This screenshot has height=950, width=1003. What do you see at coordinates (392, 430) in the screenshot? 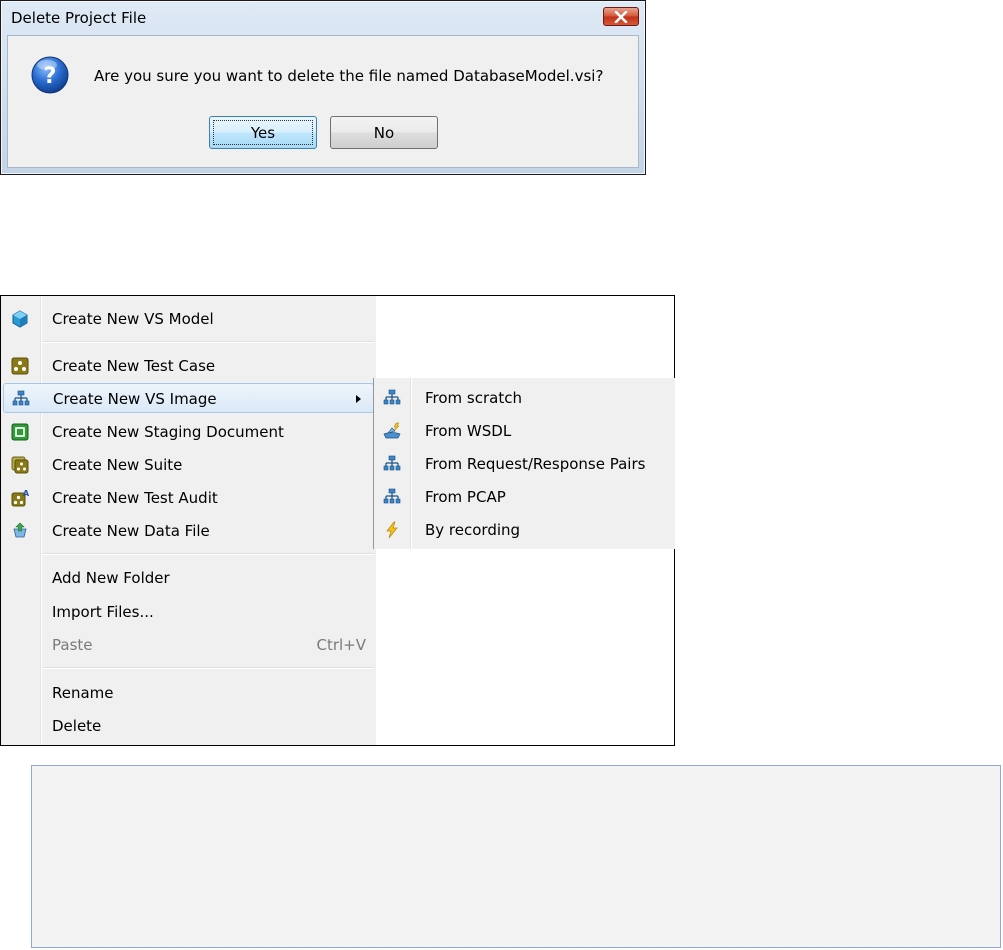
I see `wsdl-icon` at bounding box center [392, 430].